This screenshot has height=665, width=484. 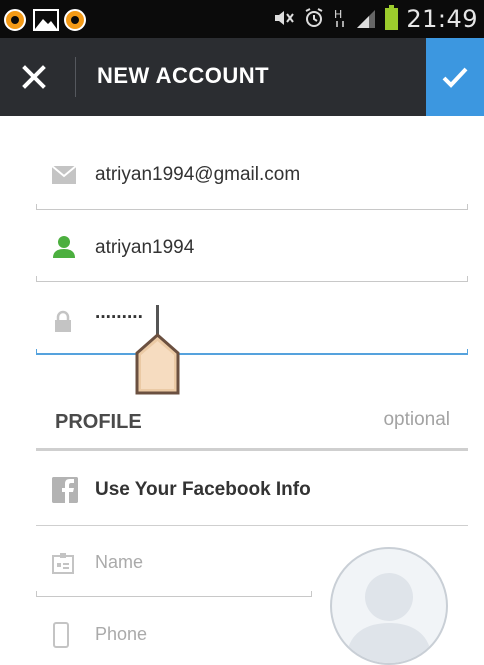 What do you see at coordinates (63, 565) in the screenshot?
I see `contact-card-icon` at bounding box center [63, 565].